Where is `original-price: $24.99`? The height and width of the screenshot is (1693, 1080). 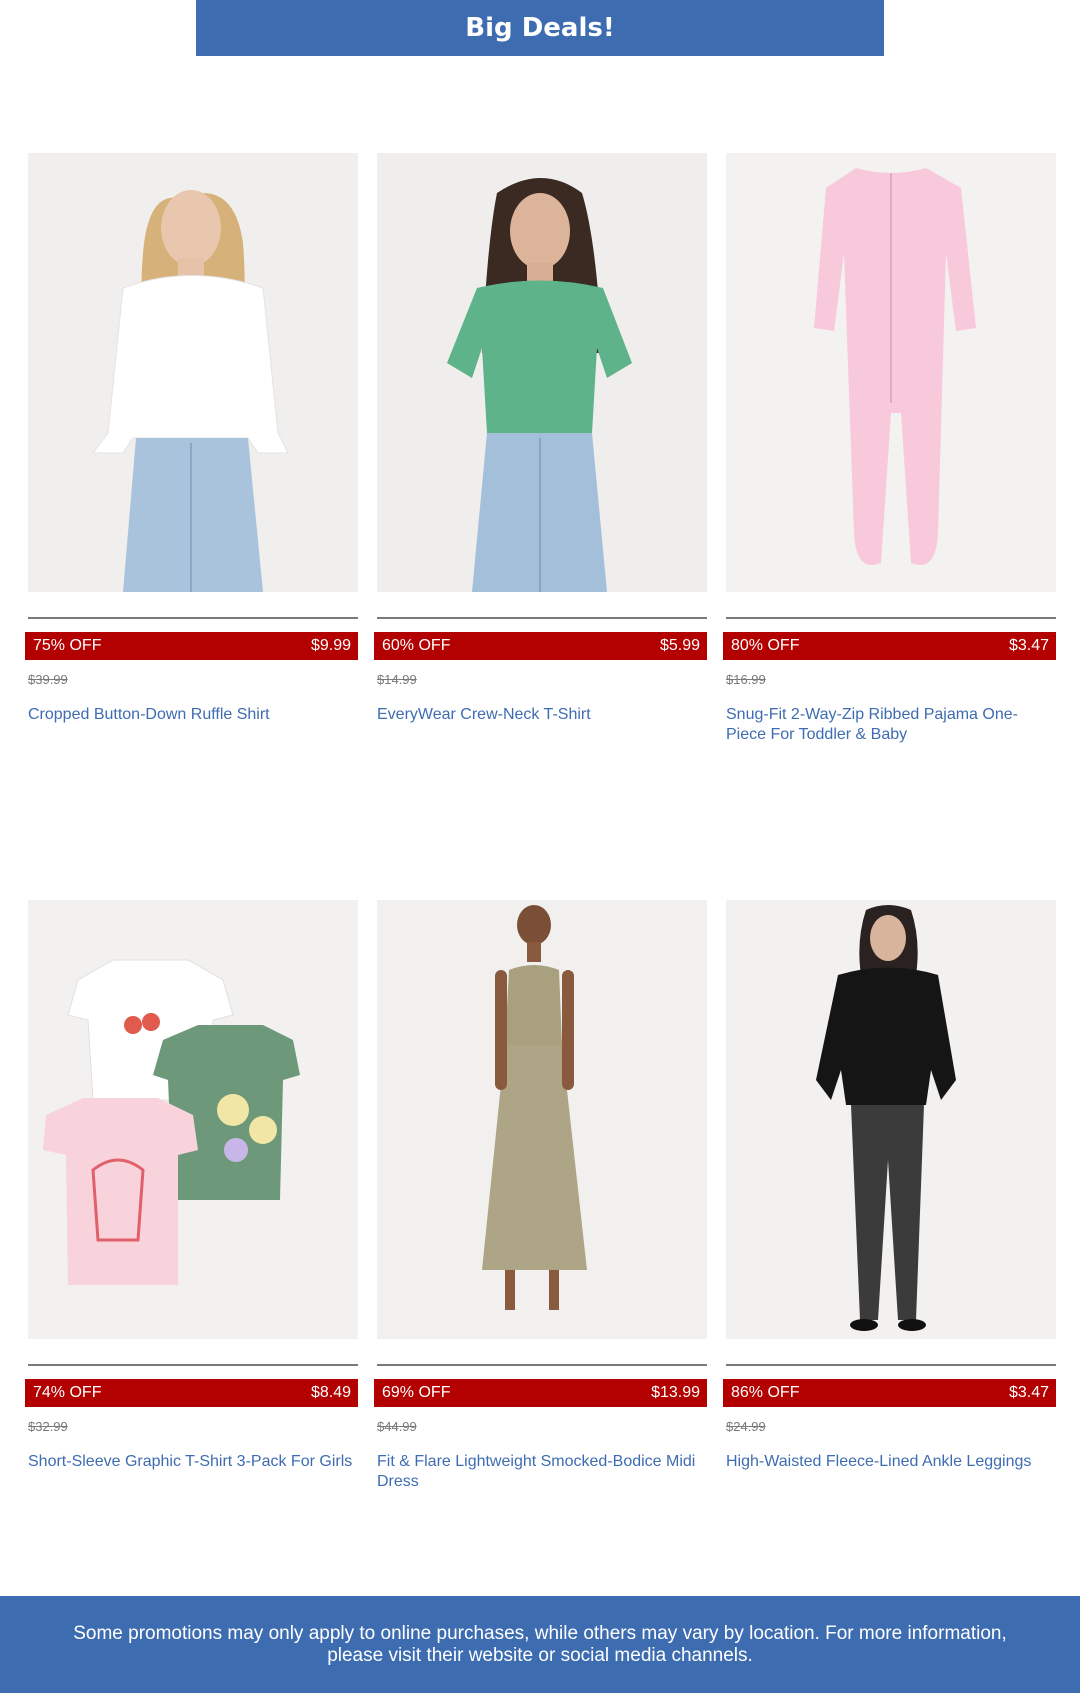 original-price: $24.99 is located at coordinates (746, 1426).